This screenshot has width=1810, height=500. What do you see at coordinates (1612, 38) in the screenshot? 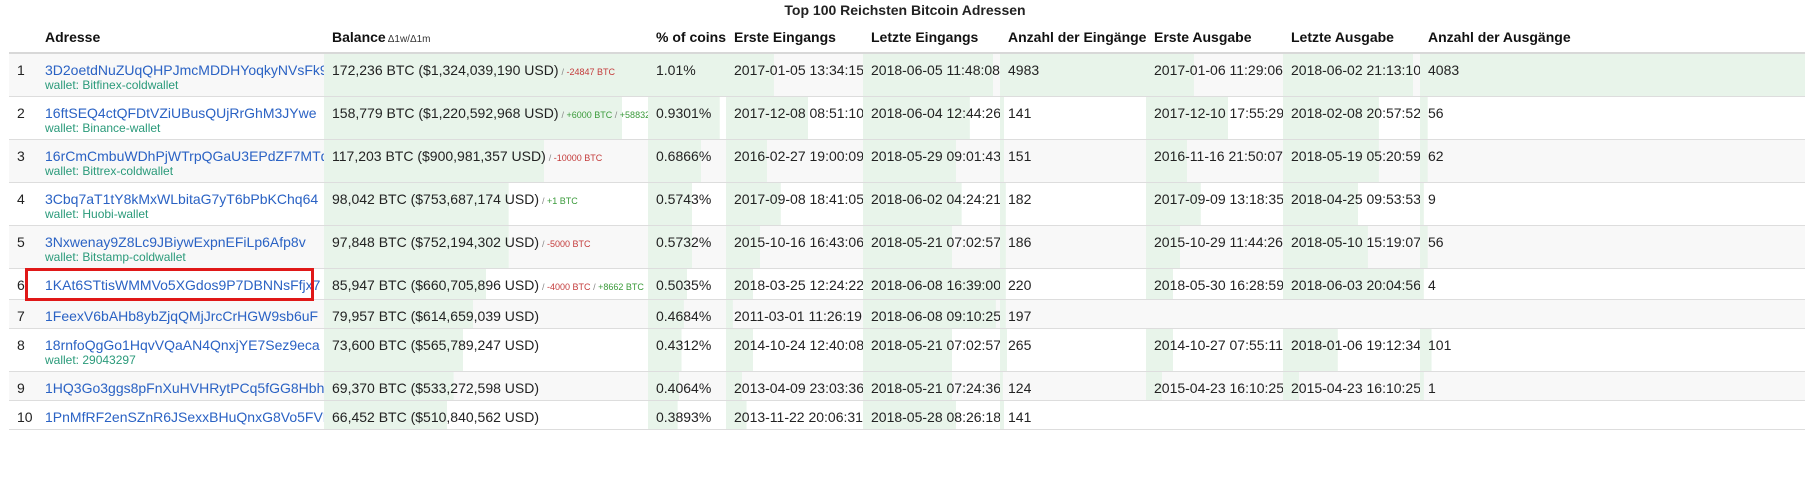
I see `header-num-out: Anzahl der Ausgänge` at bounding box center [1612, 38].